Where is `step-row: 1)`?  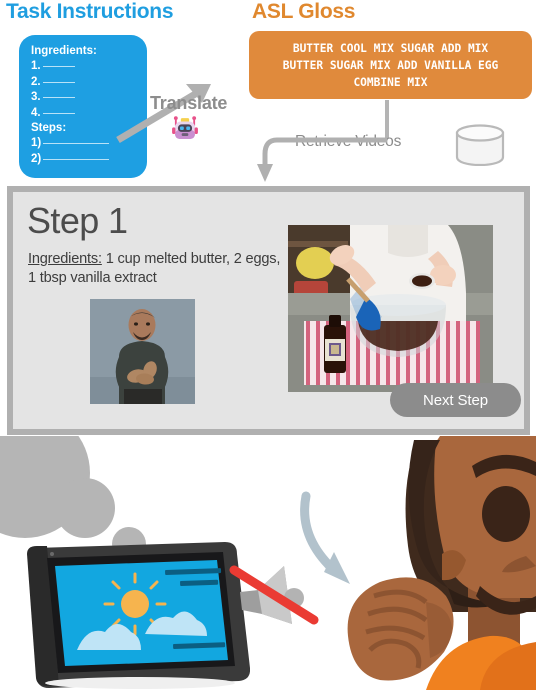
step-row: 1) is located at coordinates (70, 143).